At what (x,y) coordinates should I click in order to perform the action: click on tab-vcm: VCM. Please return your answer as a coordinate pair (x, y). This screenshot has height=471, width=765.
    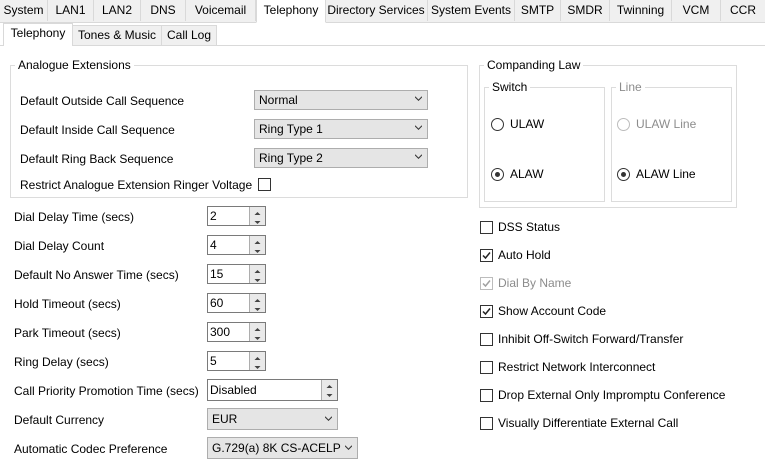
    Looking at the image, I should click on (696, 10).